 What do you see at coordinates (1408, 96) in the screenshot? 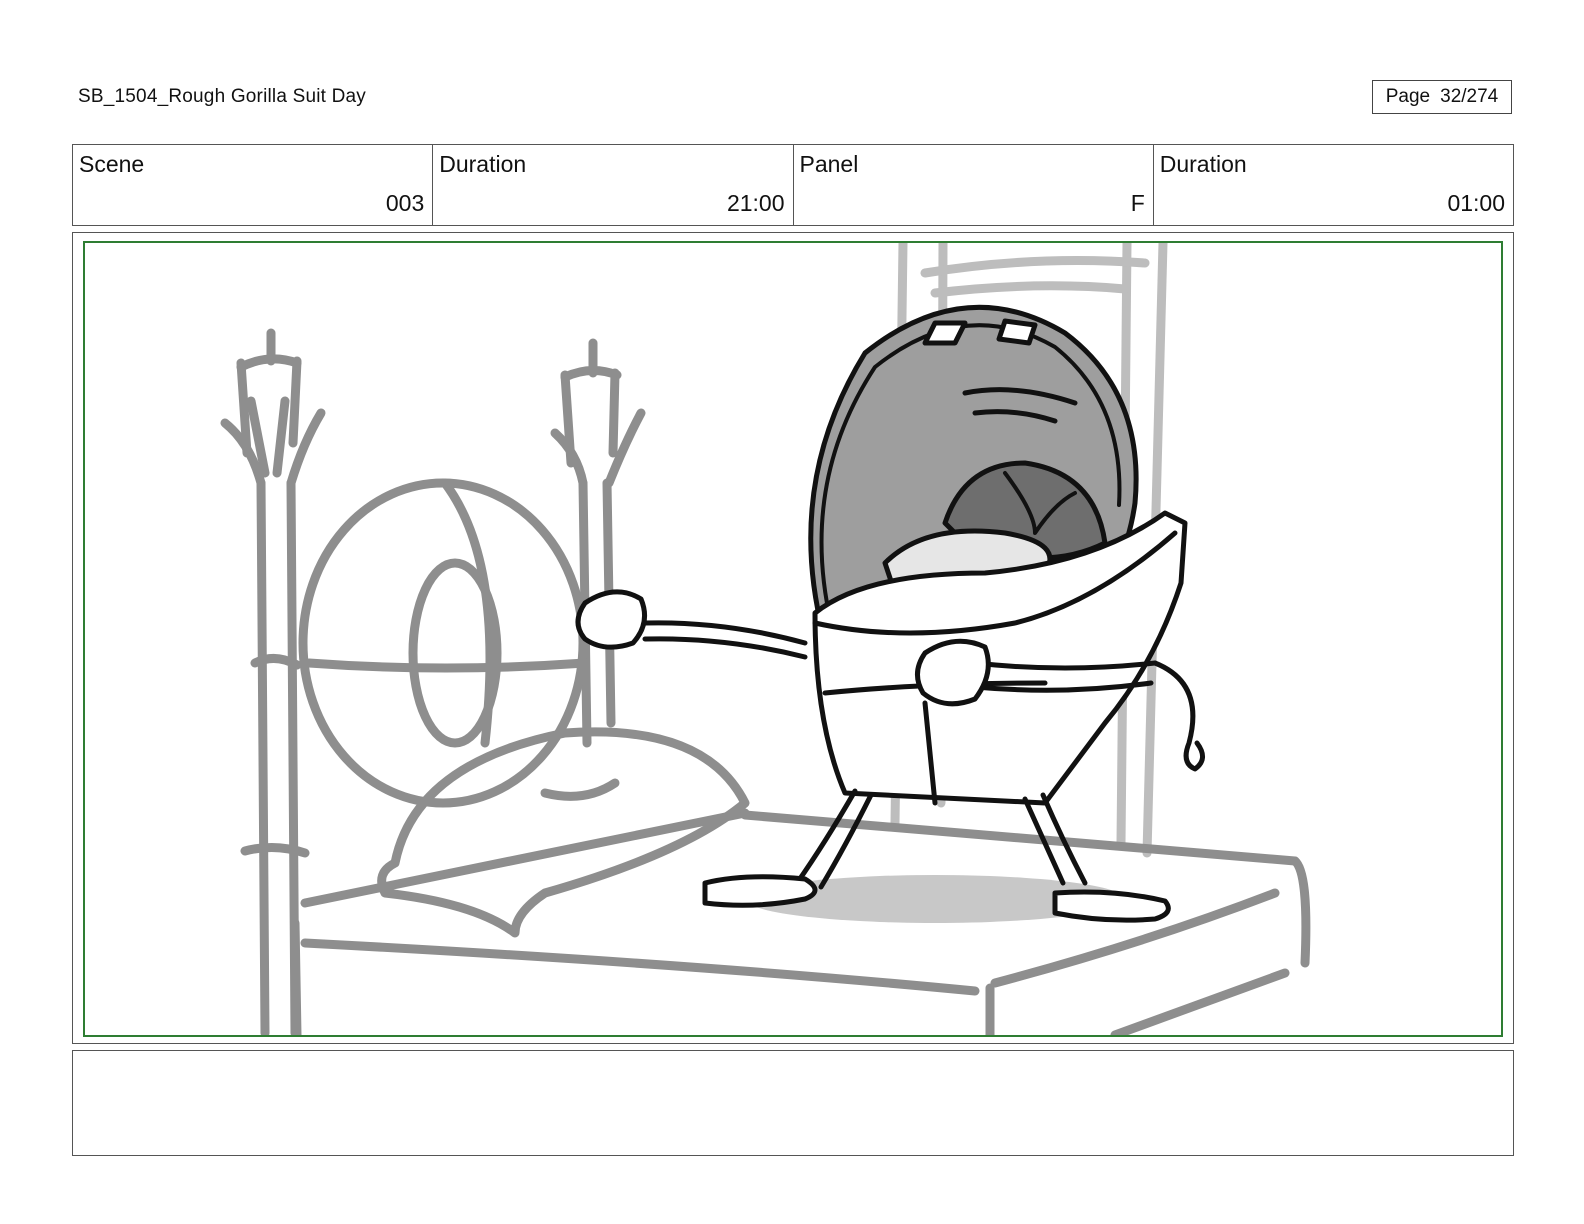
I see `page-label: Page` at bounding box center [1408, 96].